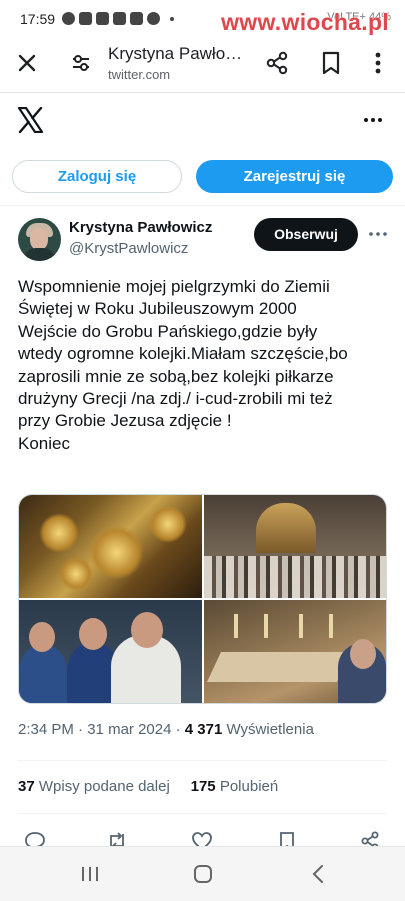  I want to click on tweet-text-line: Wejście do Grobu Pańskiego,gdzie były, so click(168, 331).